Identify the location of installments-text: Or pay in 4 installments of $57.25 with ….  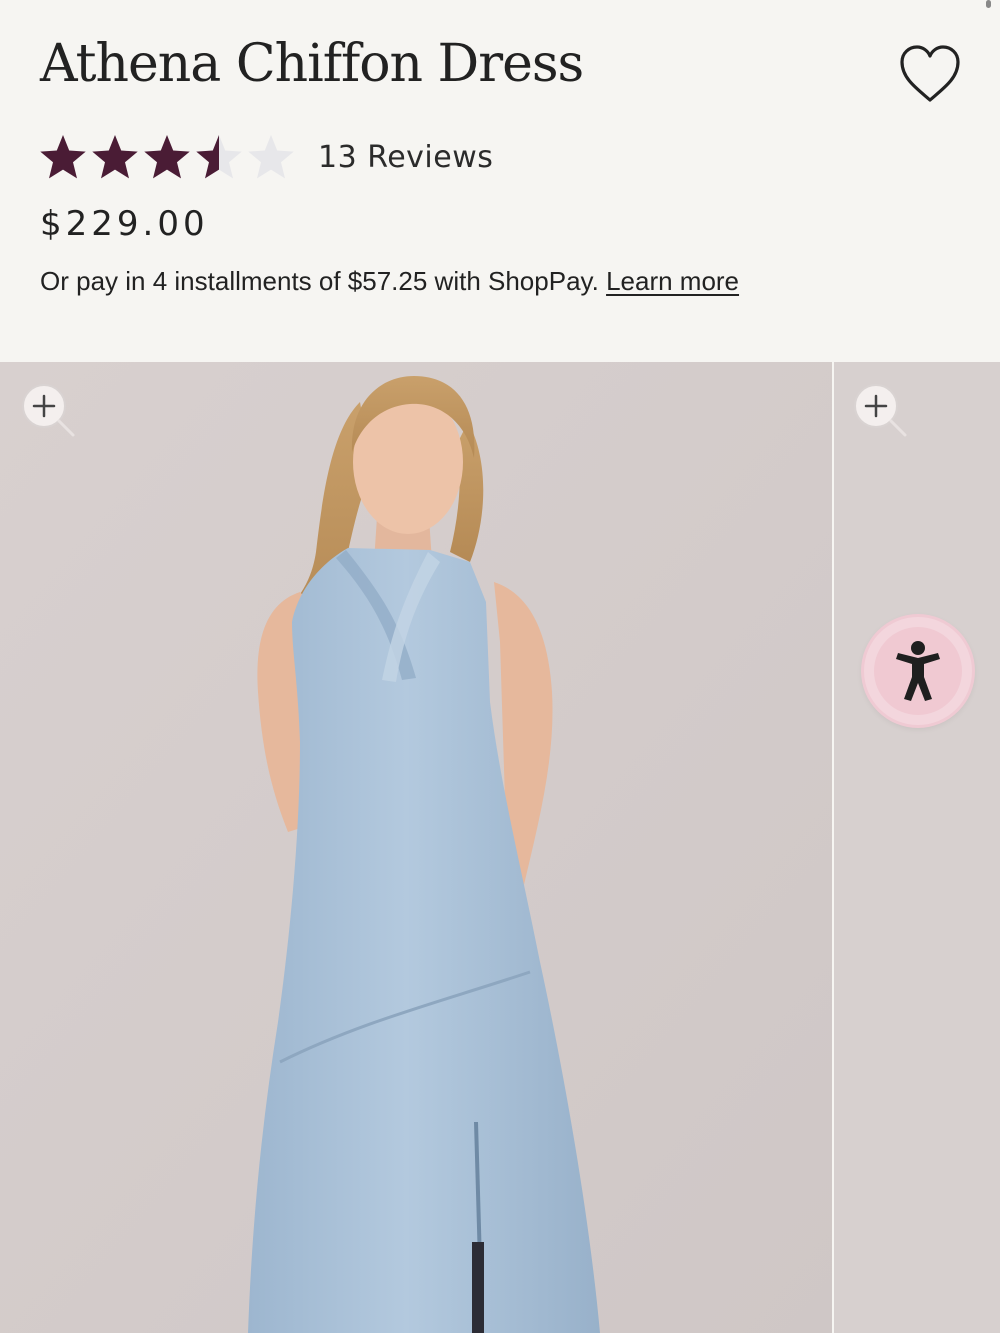
(319, 281).